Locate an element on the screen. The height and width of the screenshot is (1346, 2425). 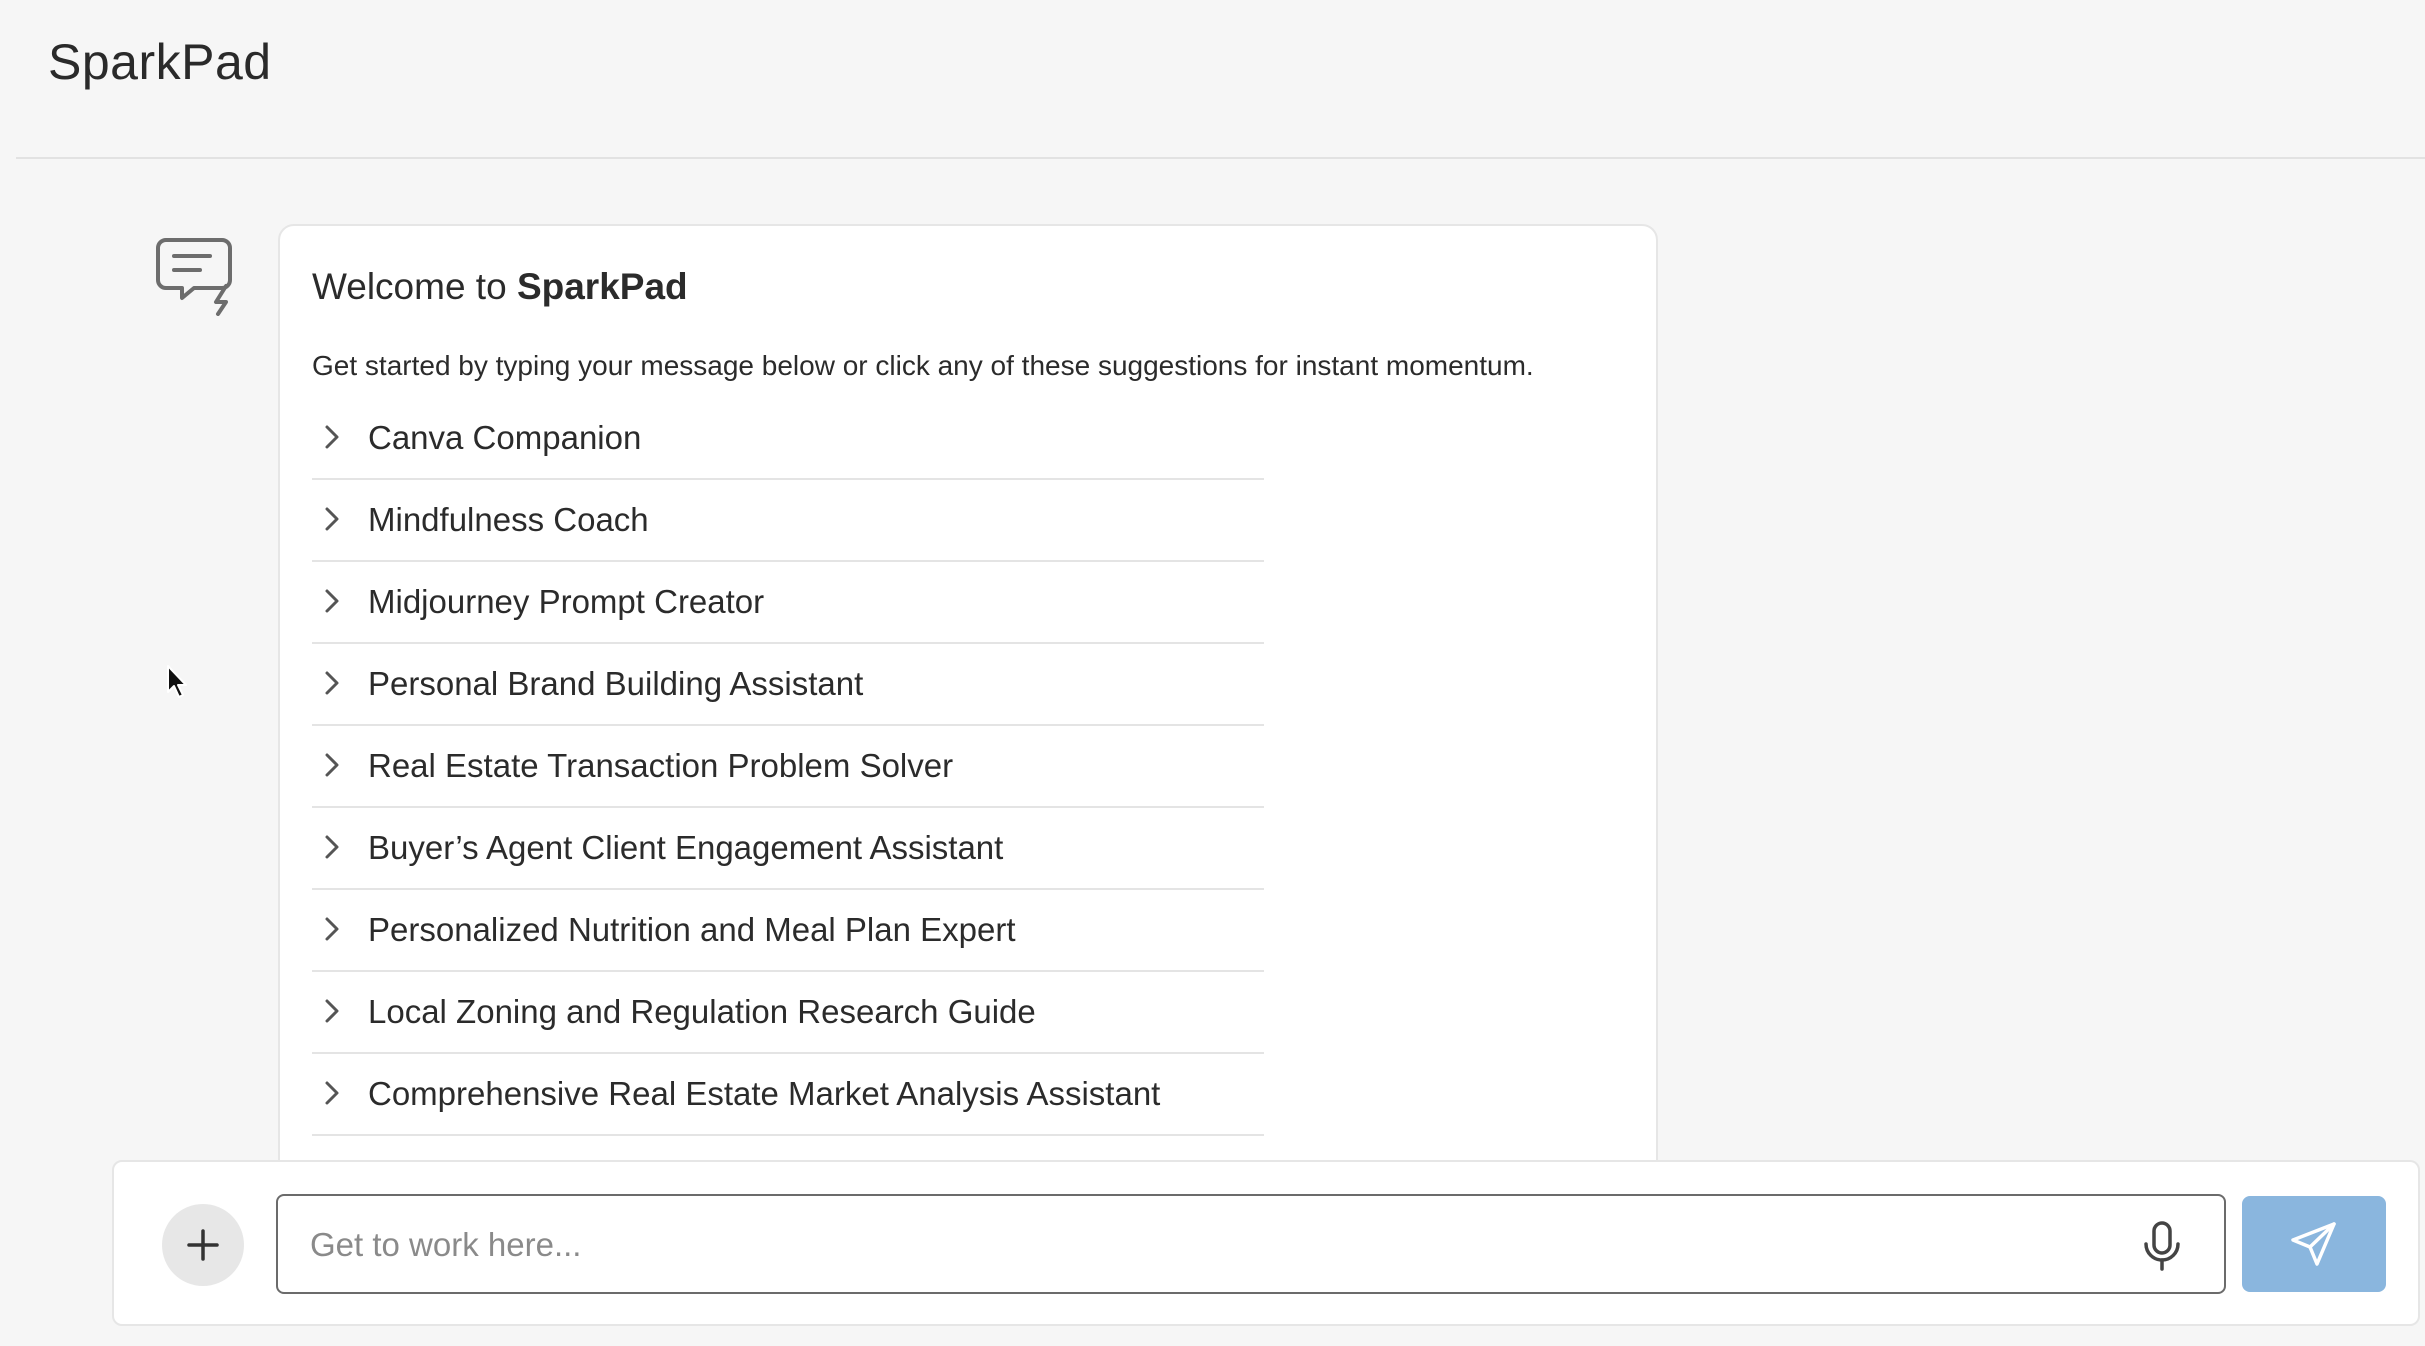
suggestion-label: Midjourney Prompt Creator is located at coordinates (566, 601).